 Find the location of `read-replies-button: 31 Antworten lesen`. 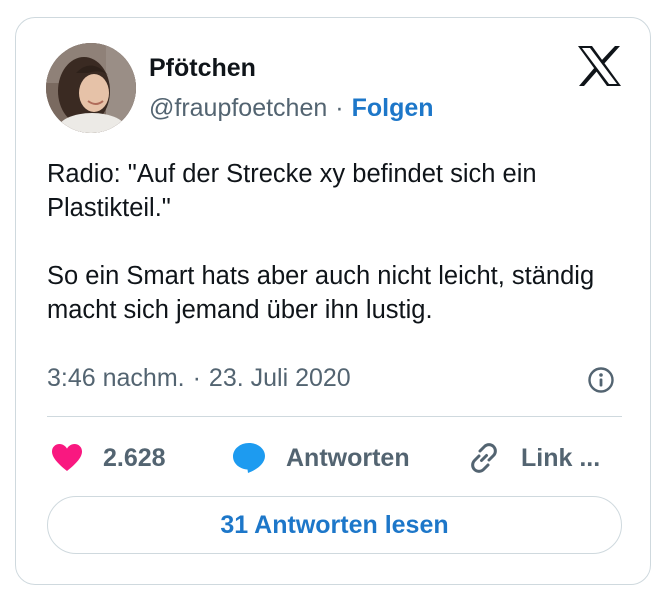

read-replies-button: 31 Antworten lesen is located at coordinates (334, 525).